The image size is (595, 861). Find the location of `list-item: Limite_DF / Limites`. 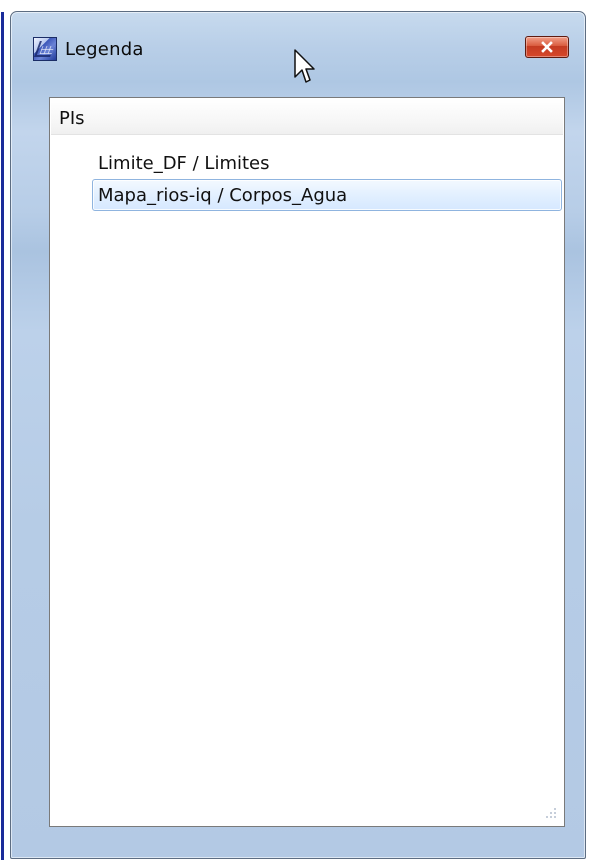

list-item: Limite_DF / Limites is located at coordinates (327, 163).